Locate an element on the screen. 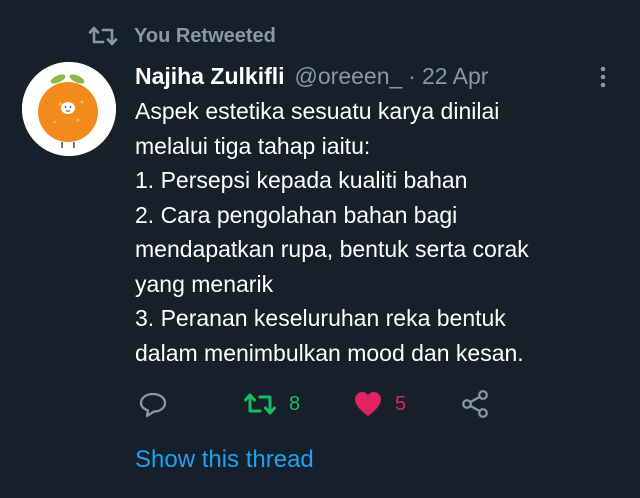  share-button is located at coordinates (475, 404).